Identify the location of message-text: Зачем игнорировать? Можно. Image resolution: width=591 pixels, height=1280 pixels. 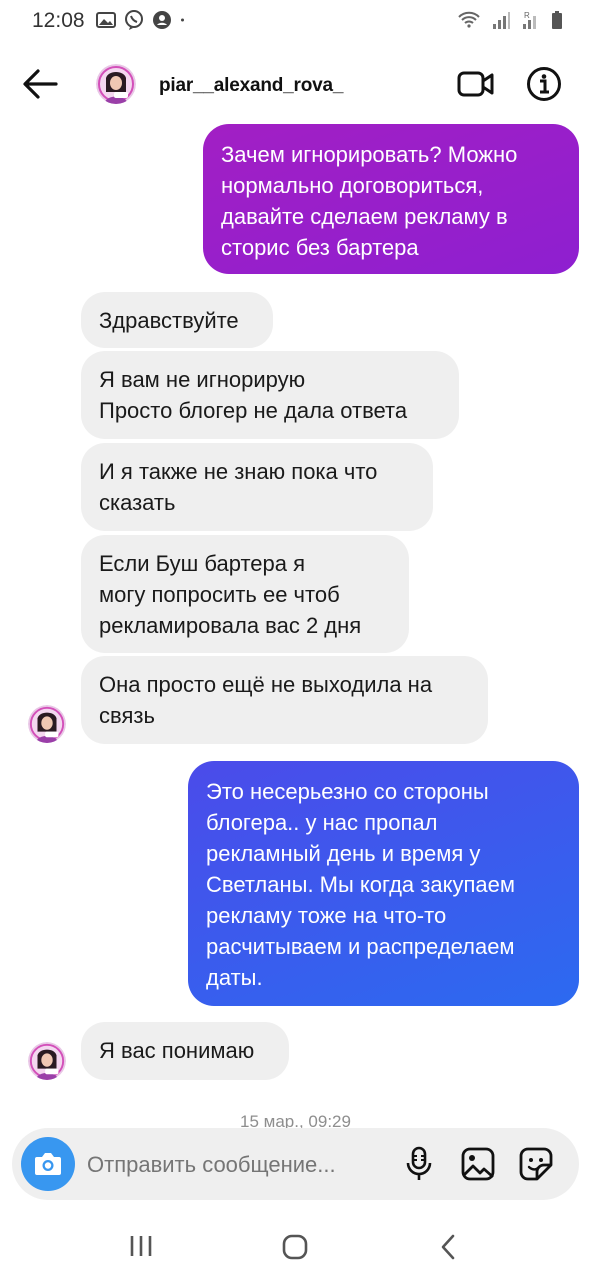
(369, 154).